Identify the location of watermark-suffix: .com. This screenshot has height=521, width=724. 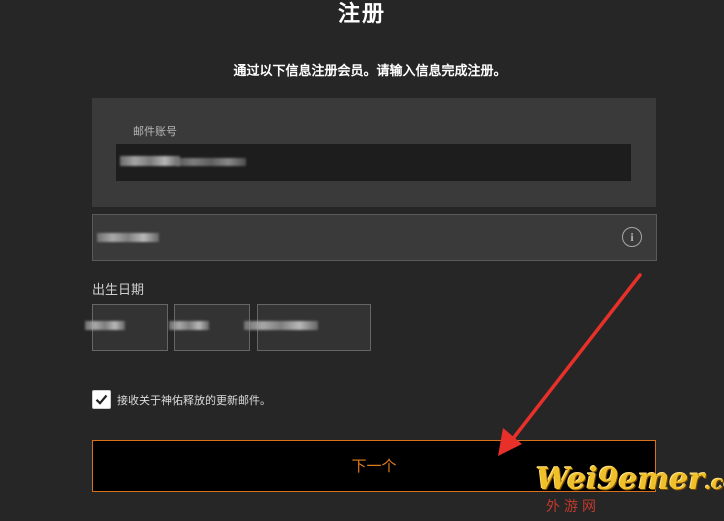
(714, 482).